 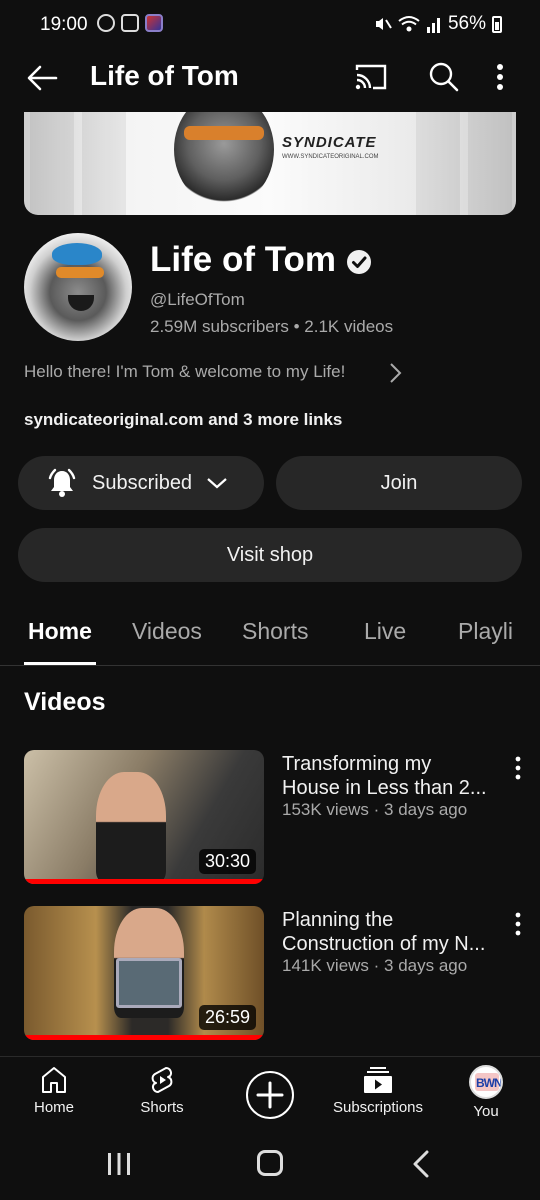 I want to click on tab-live: Live, so click(x=385, y=631).